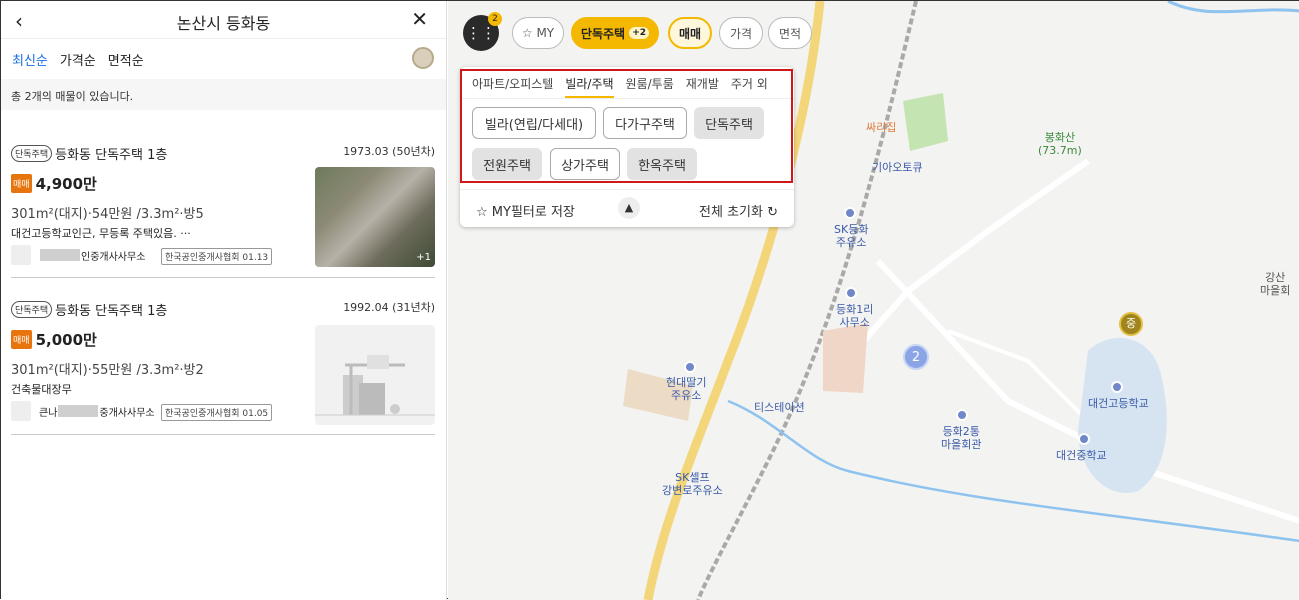 The width and height of the screenshot is (1299, 600). What do you see at coordinates (1131, 324) in the screenshot?
I see `middle-school-badge: 중` at bounding box center [1131, 324].